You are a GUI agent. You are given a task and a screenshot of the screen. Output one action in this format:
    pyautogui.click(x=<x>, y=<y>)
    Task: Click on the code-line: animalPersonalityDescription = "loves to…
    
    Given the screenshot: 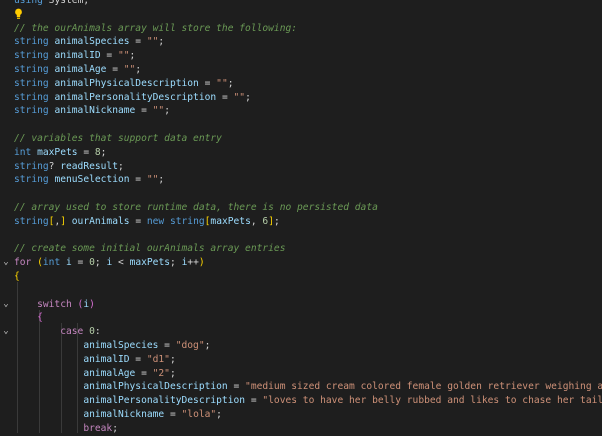 What is the action you would take?
    pyautogui.click(x=301, y=401)
    